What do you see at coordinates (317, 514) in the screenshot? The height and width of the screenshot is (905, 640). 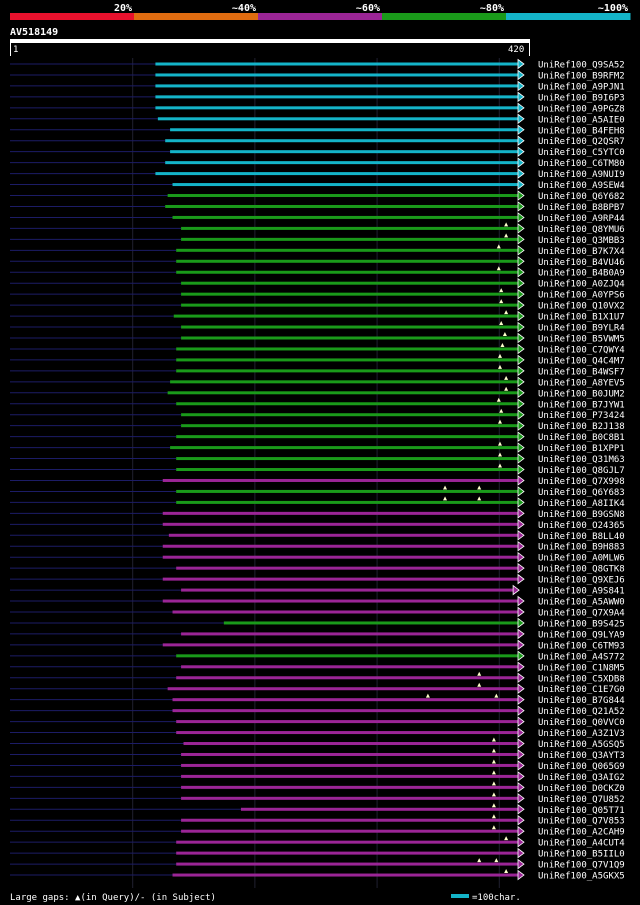 I see `hit-row: UniRef100_B9GSN8` at bounding box center [317, 514].